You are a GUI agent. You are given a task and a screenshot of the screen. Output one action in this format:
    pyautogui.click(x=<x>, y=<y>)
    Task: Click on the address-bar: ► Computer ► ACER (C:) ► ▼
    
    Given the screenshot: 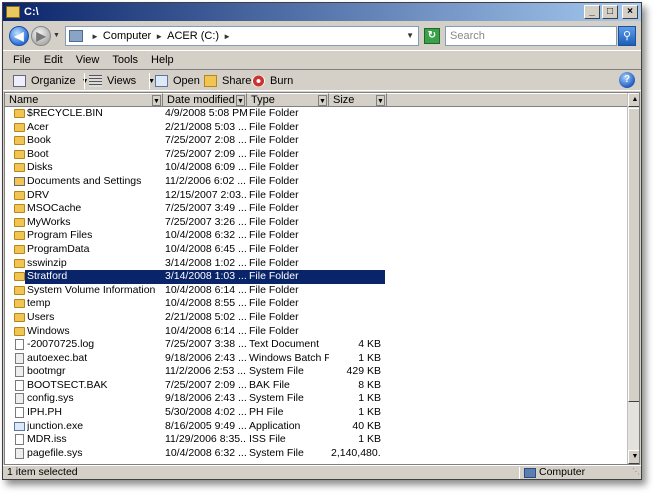 What is the action you would take?
    pyautogui.click(x=242, y=36)
    